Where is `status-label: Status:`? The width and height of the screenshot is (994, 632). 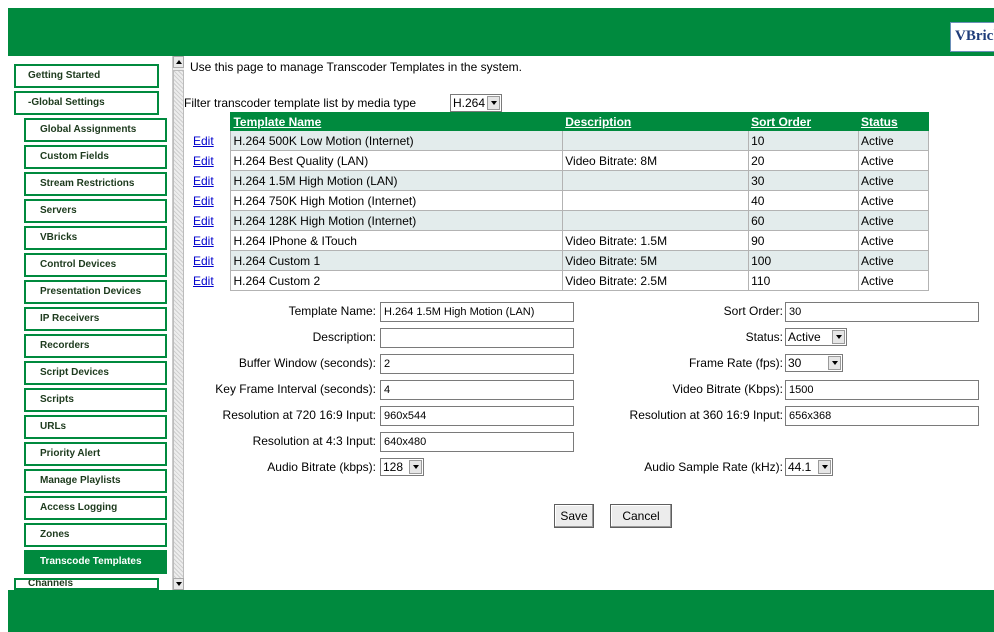 status-label: Status: is located at coordinates (764, 337).